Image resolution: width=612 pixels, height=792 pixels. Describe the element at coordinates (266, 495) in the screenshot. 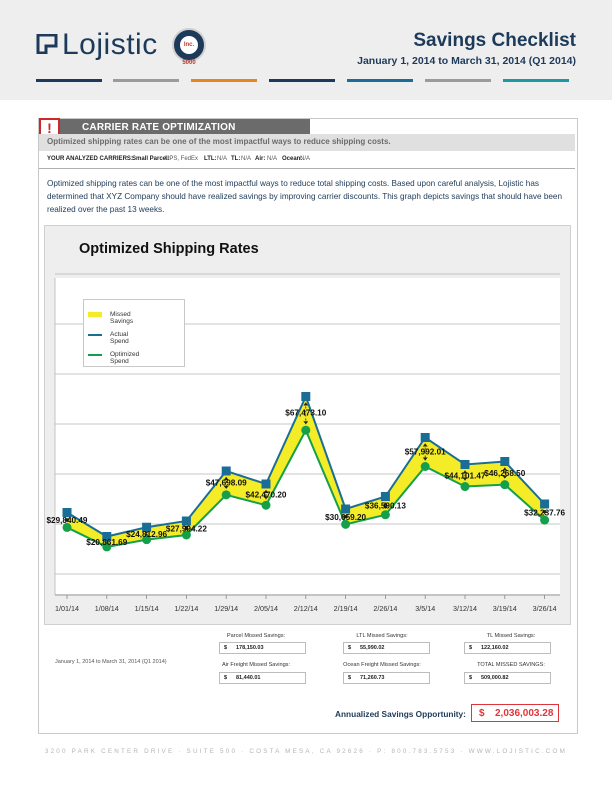

I see `missed-savings-label: $42,470.20` at that location.